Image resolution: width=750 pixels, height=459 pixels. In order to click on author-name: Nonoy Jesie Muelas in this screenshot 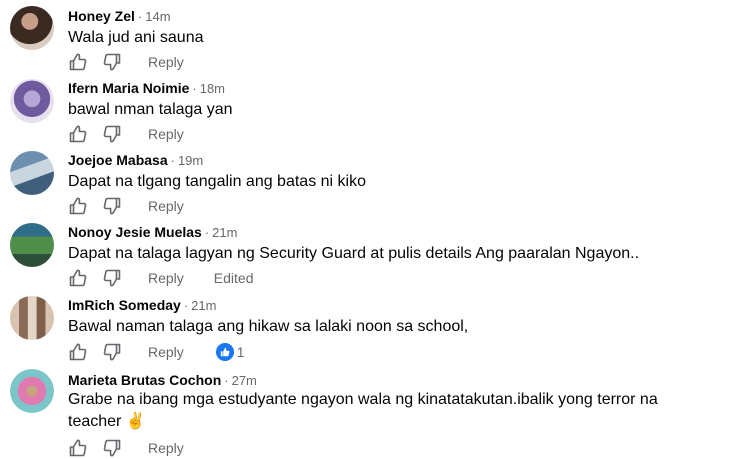, I will do `click(135, 232)`.